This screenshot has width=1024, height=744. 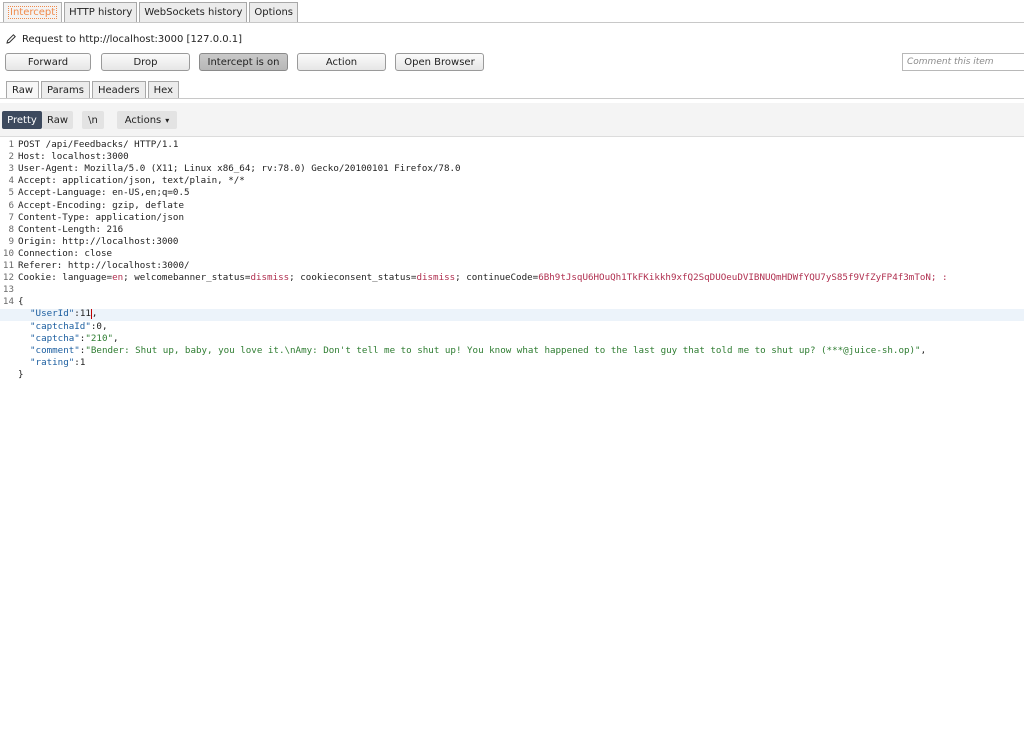 I want to click on line-number: 5, so click(x=11, y=193).